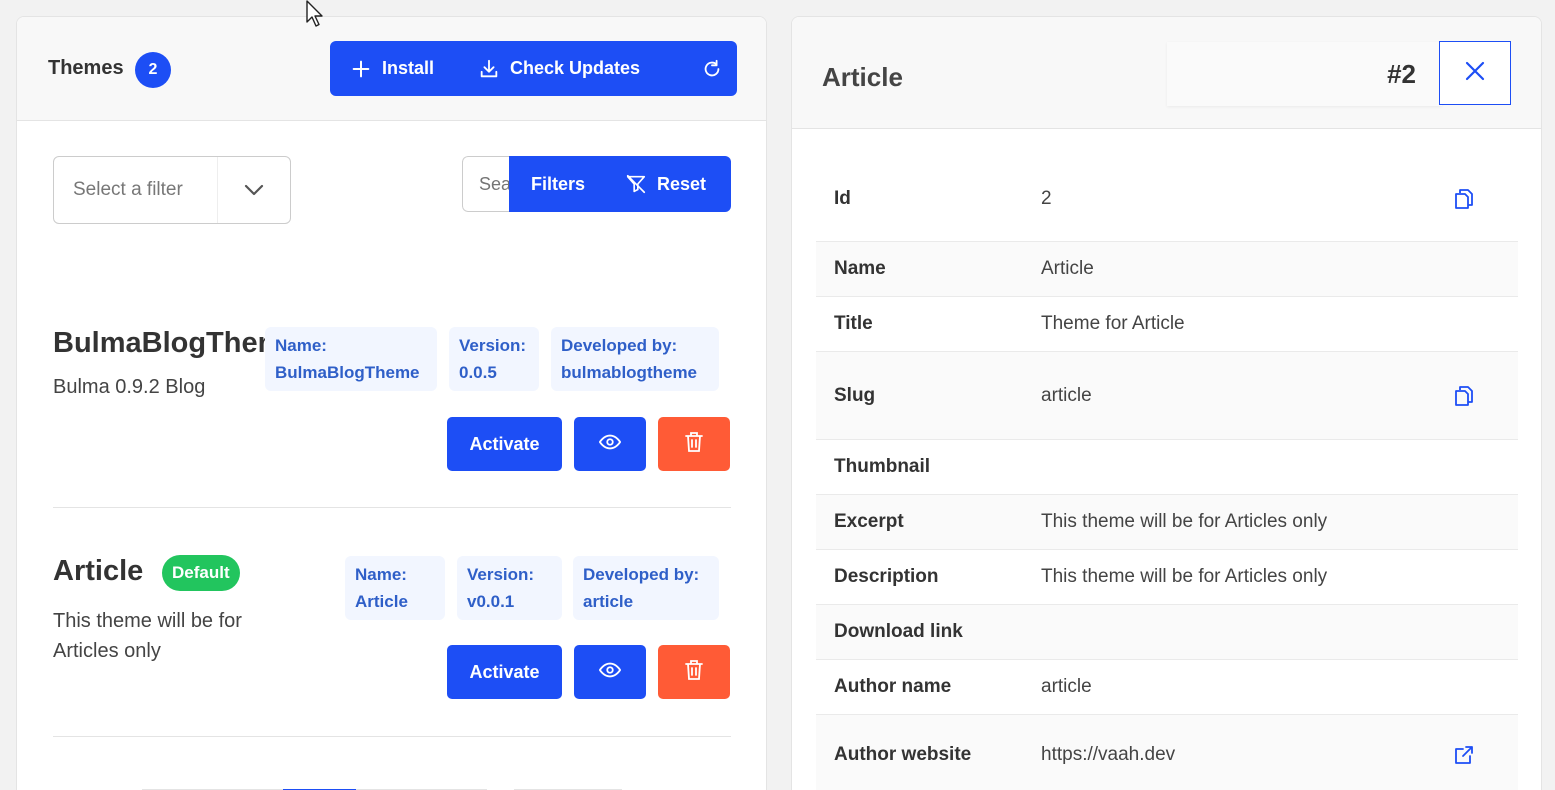 The image size is (1555, 790). I want to click on close-icon, so click(1475, 73).